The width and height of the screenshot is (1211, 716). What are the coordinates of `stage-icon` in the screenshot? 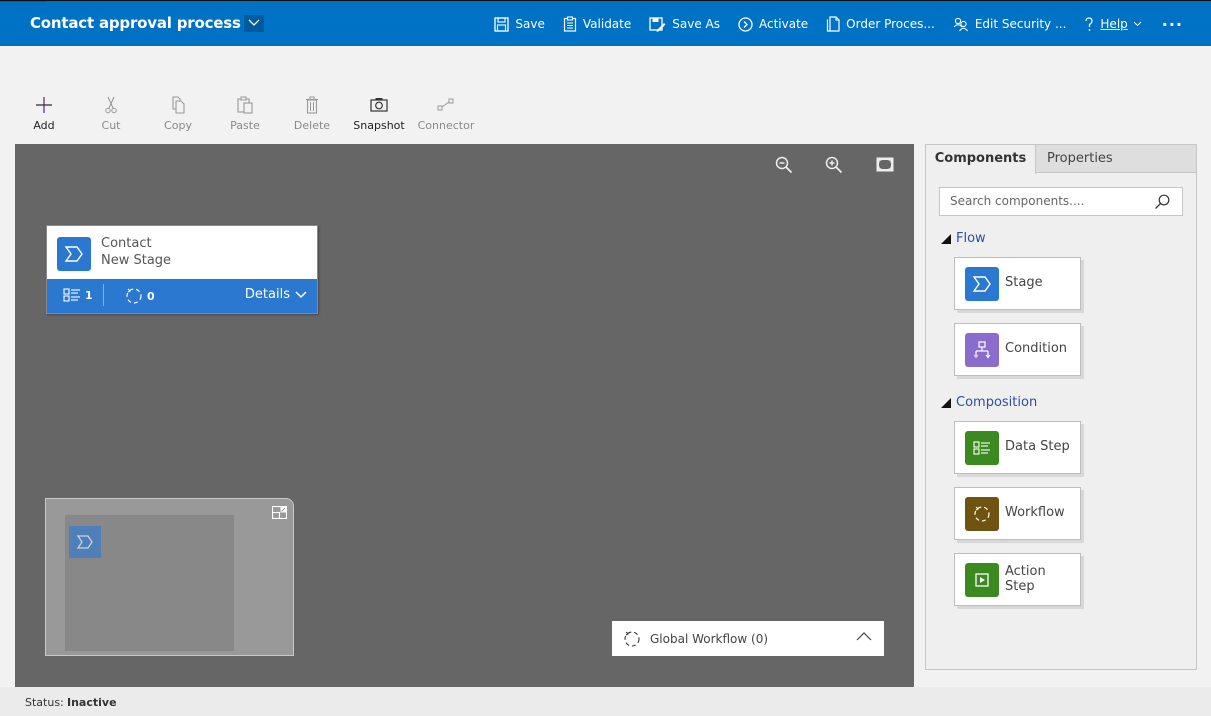 It's located at (84, 542).